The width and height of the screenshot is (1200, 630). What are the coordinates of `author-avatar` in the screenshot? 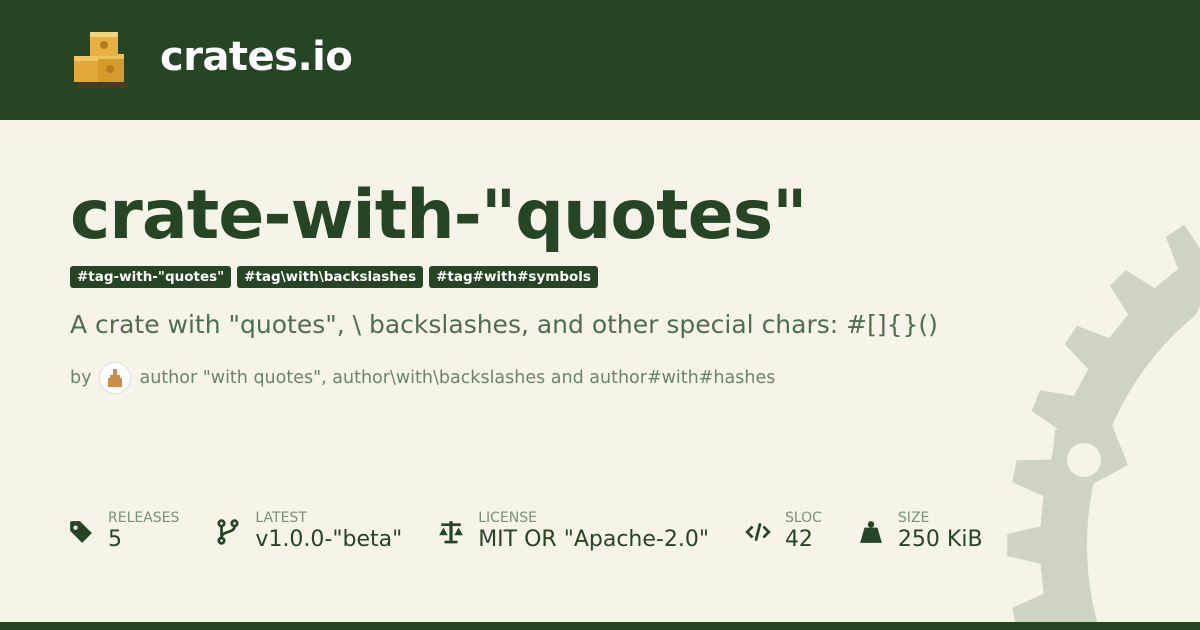 It's located at (115, 378).